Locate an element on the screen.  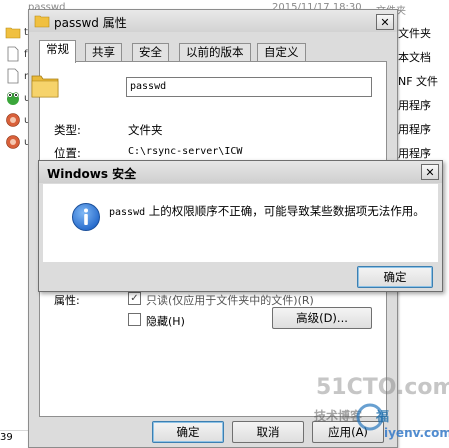
close-button: ✕ is located at coordinates (385, 22).